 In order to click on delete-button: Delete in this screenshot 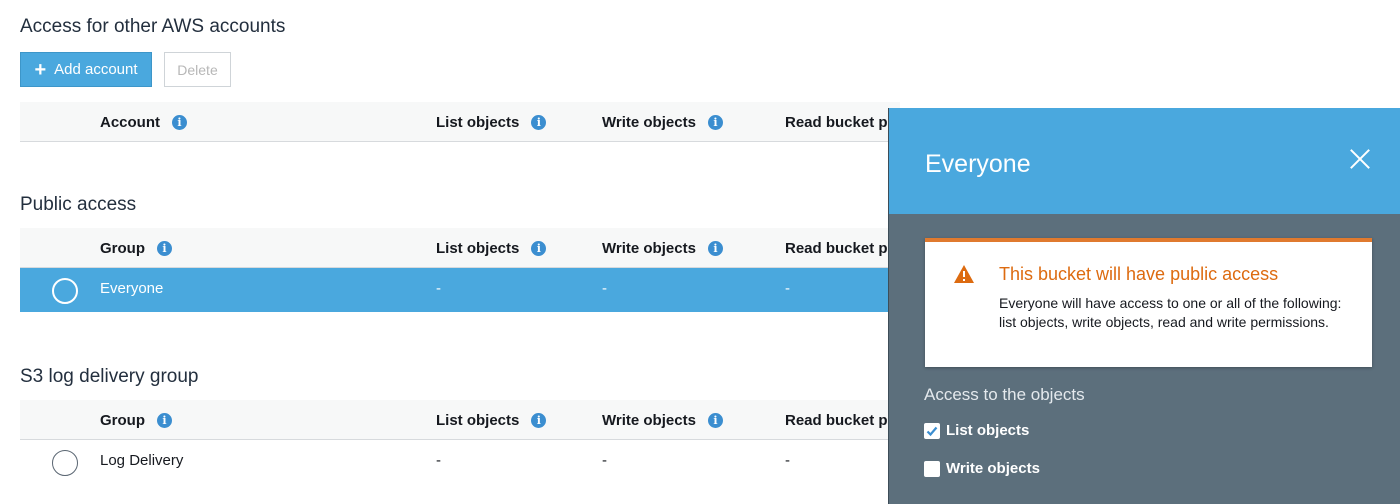, I will do `click(197, 69)`.